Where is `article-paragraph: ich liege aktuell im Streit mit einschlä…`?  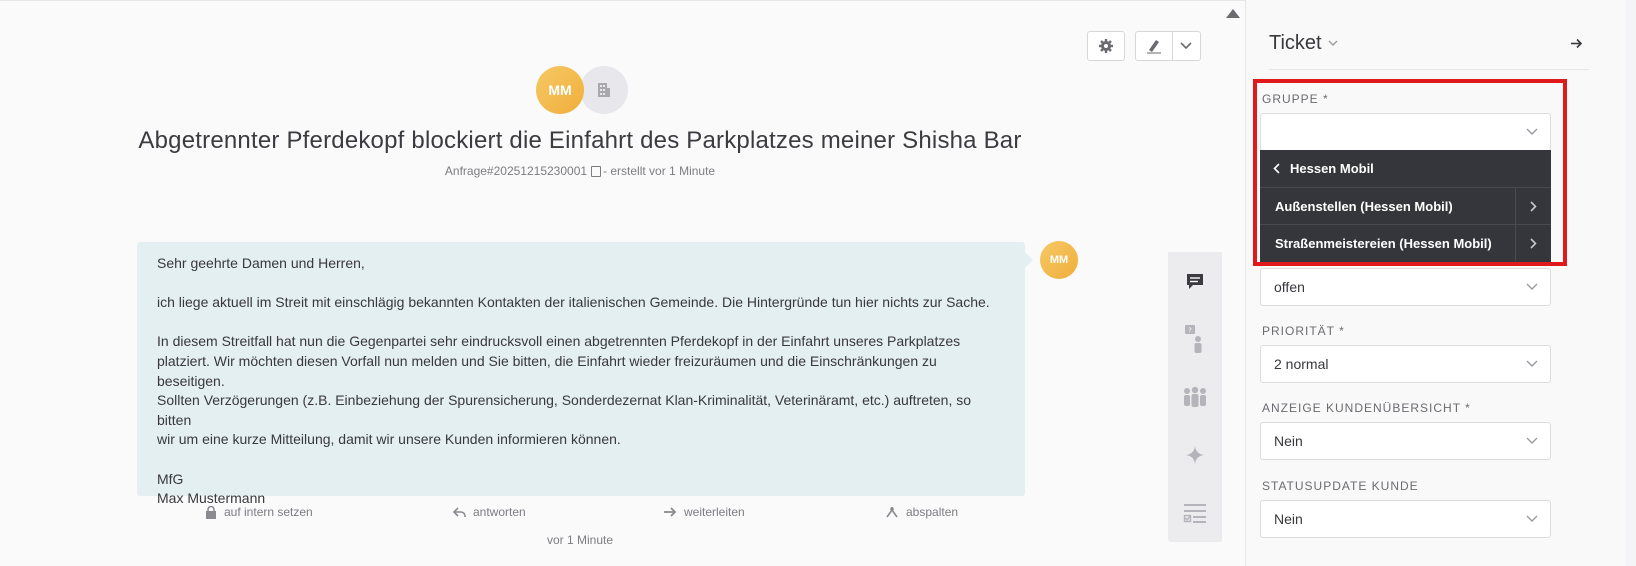
article-paragraph: ich liege aktuell im Streit mit einschlä… is located at coordinates (573, 302).